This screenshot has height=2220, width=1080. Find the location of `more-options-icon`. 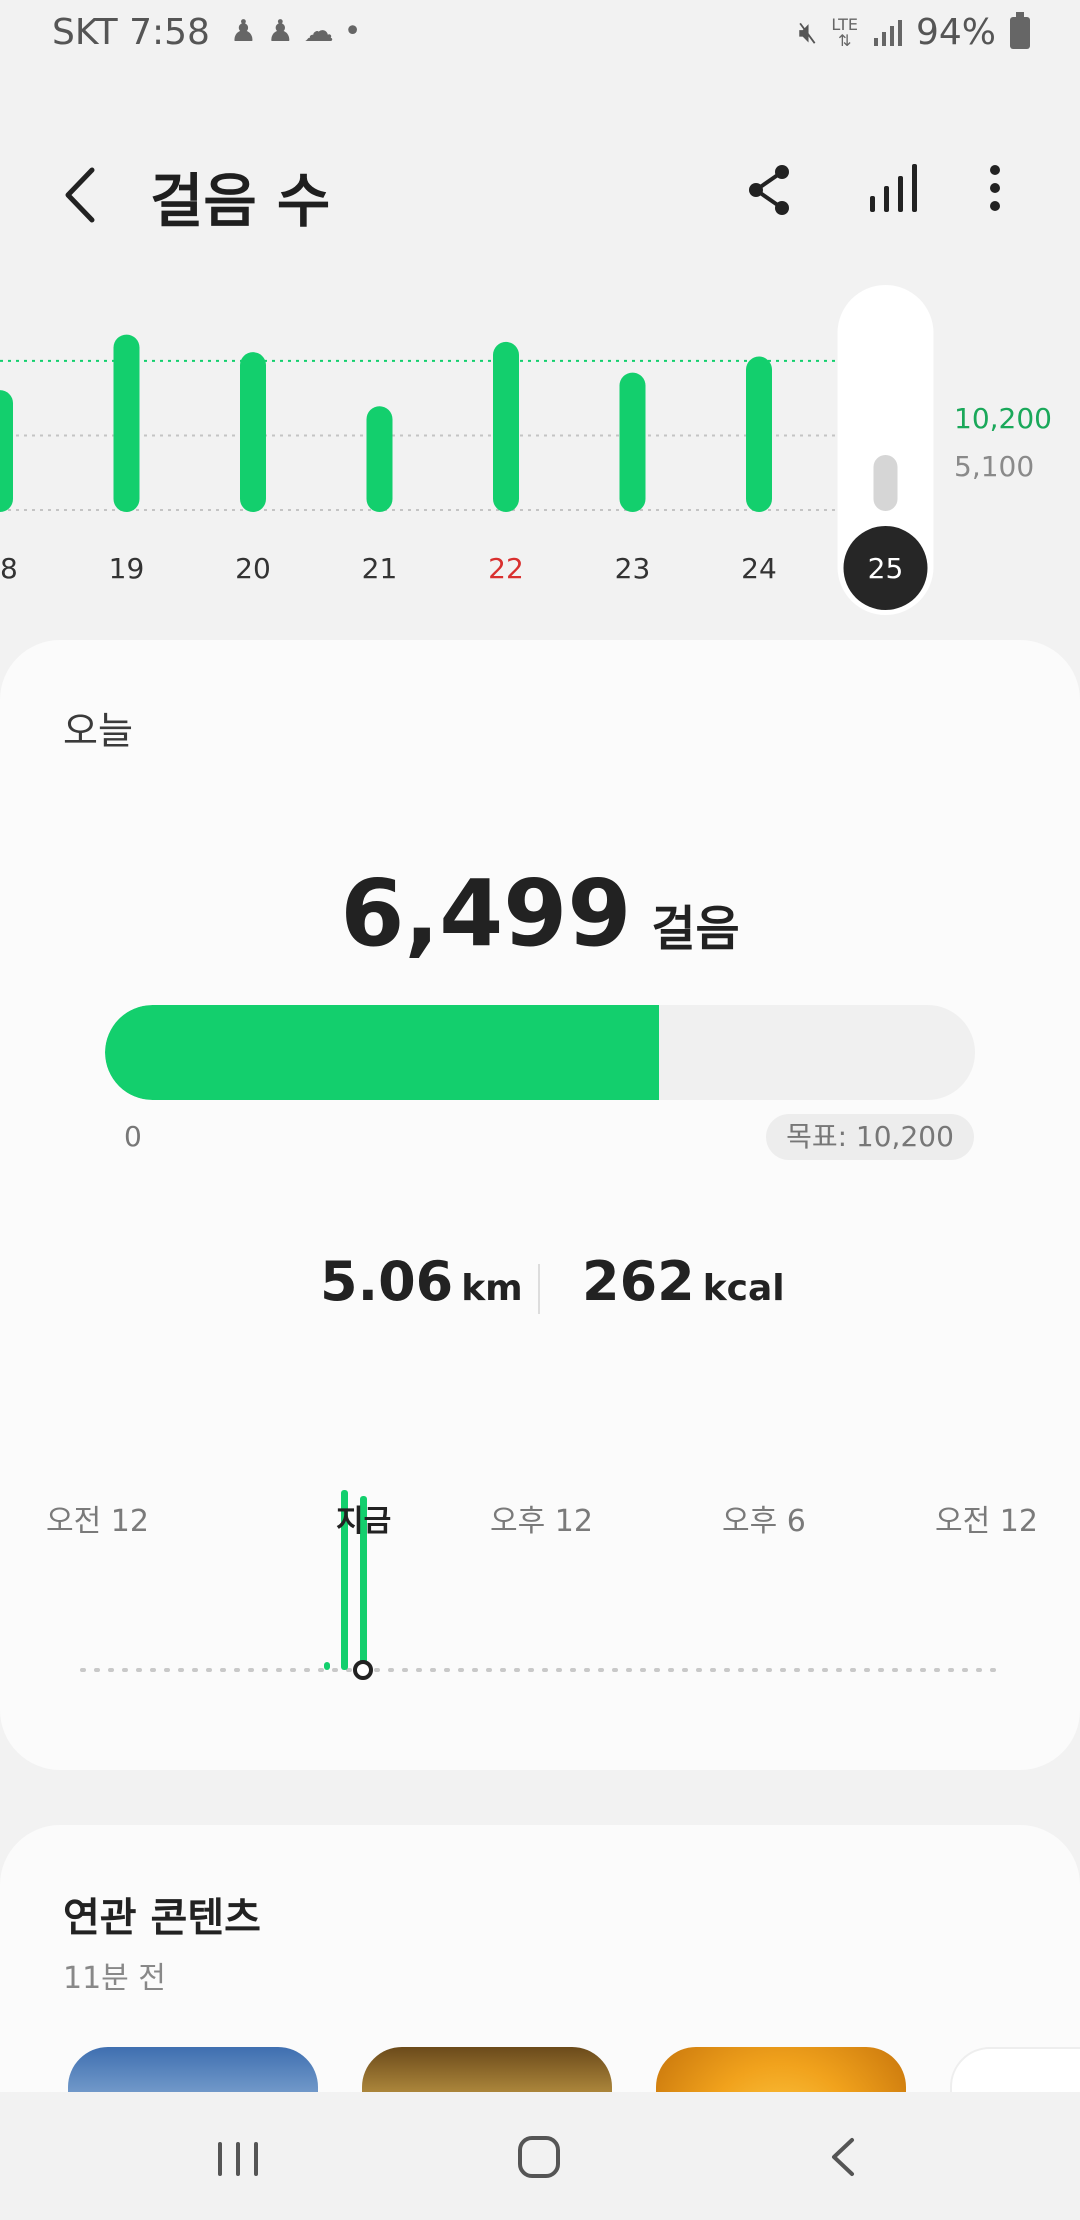

more-options-icon is located at coordinates (995, 188).